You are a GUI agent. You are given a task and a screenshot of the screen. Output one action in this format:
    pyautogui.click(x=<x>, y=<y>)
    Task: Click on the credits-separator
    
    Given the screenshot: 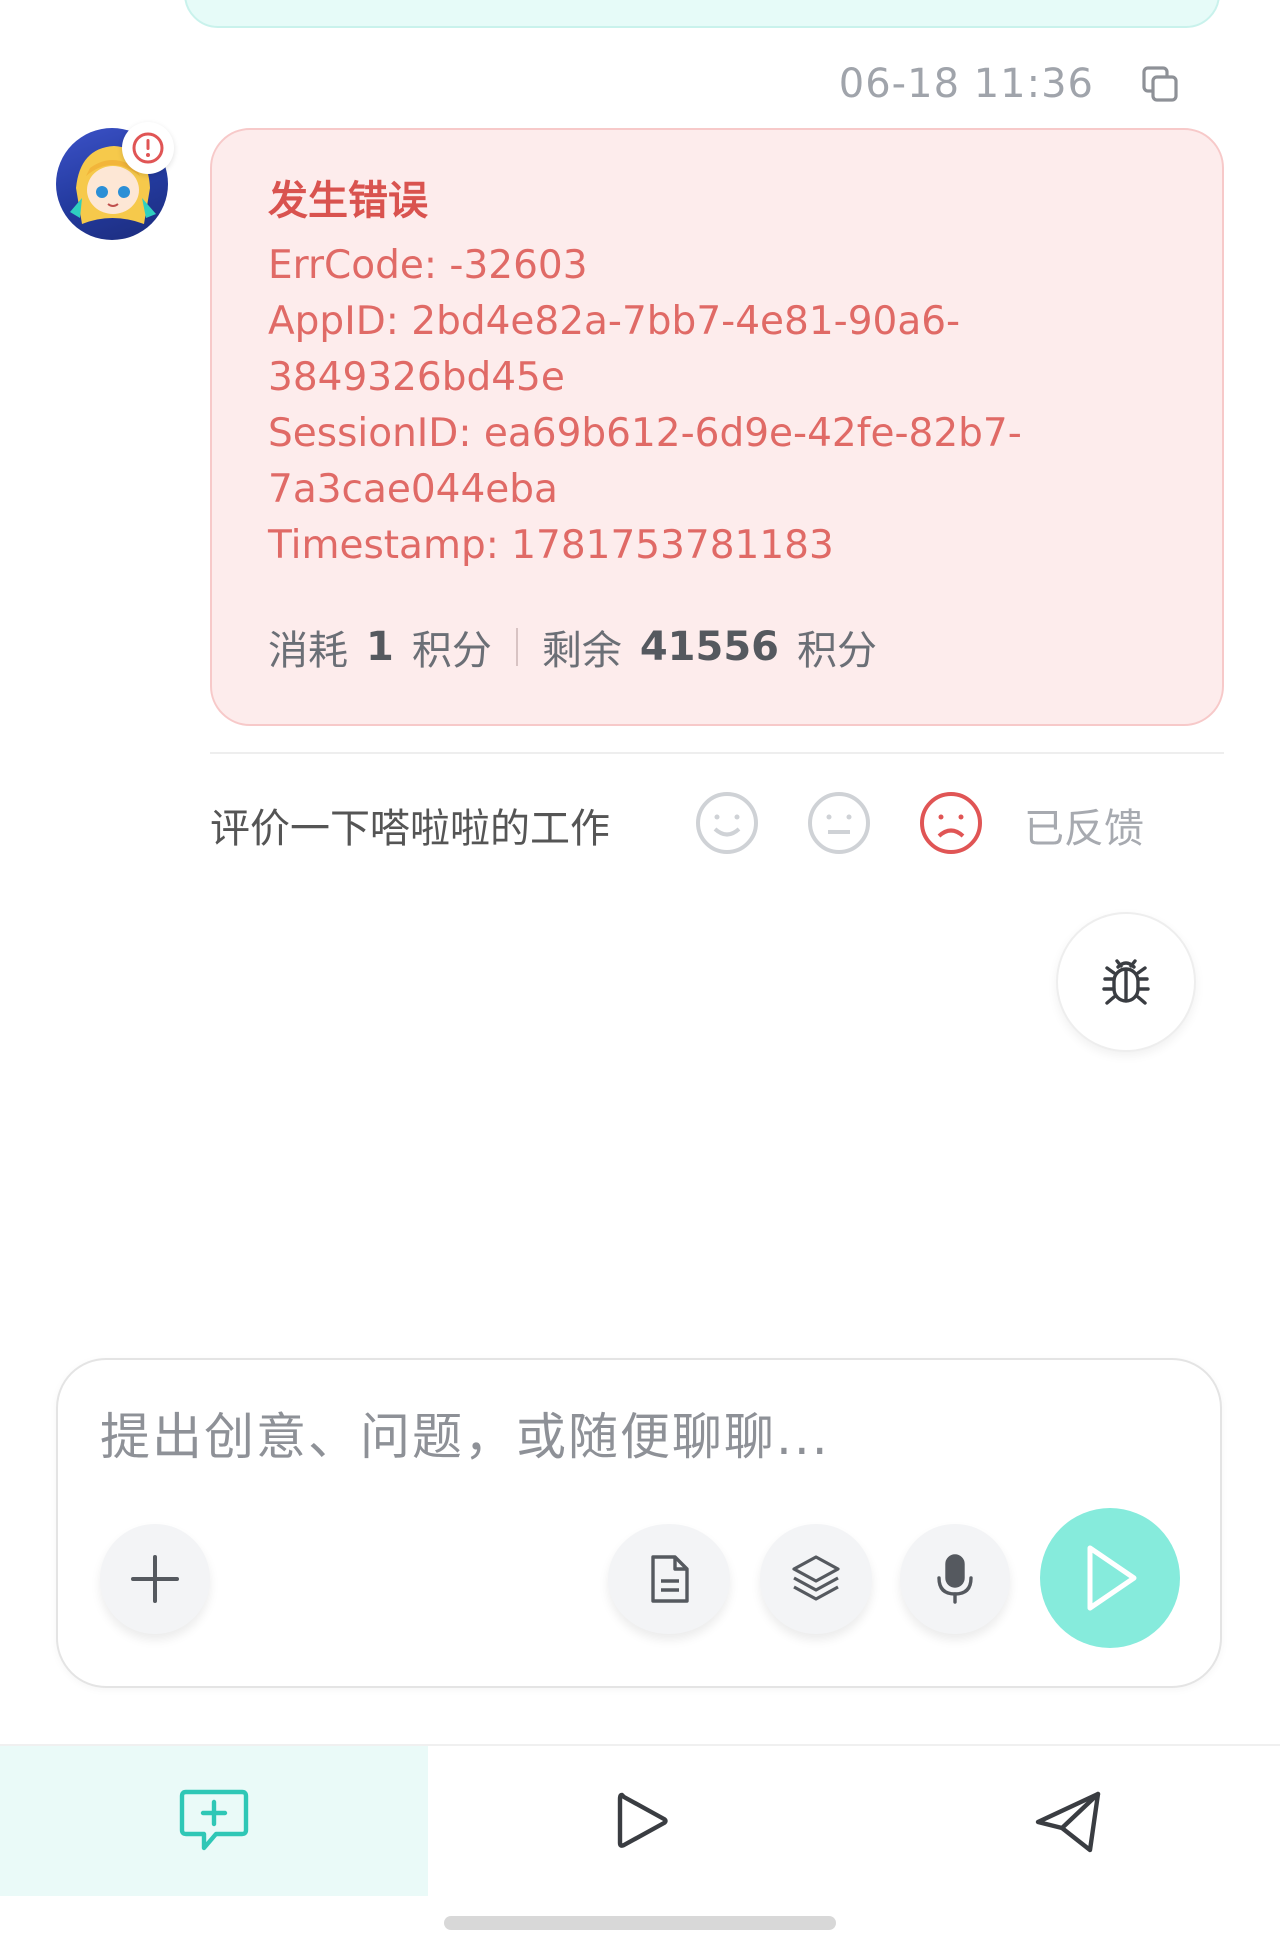 What is the action you would take?
    pyautogui.click(x=516, y=647)
    